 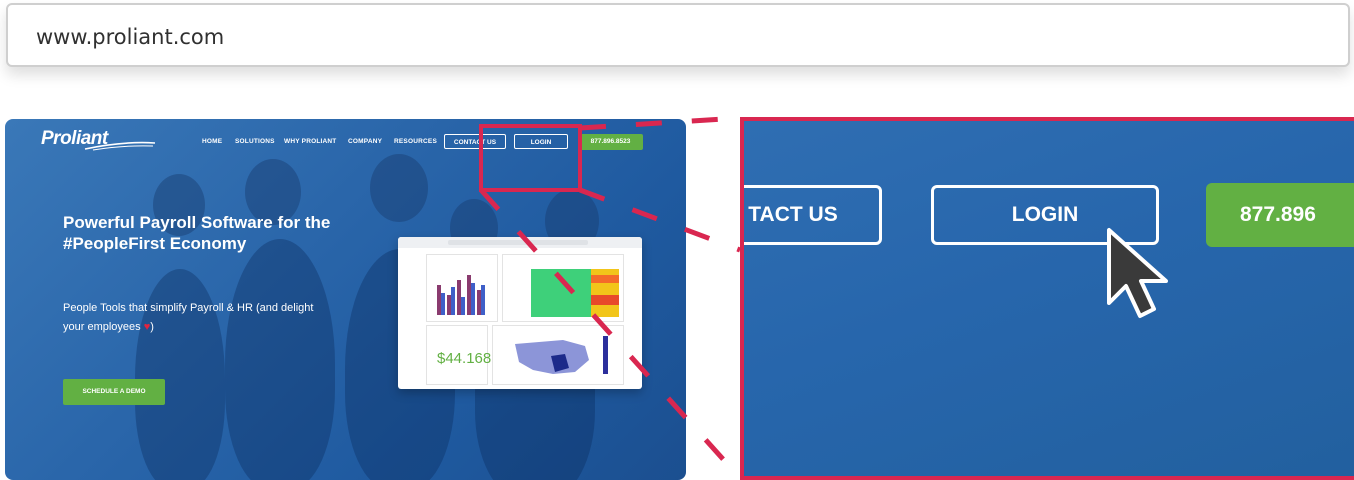 What do you see at coordinates (530, 158) in the screenshot?
I see `login-highlight-box` at bounding box center [530, 158].